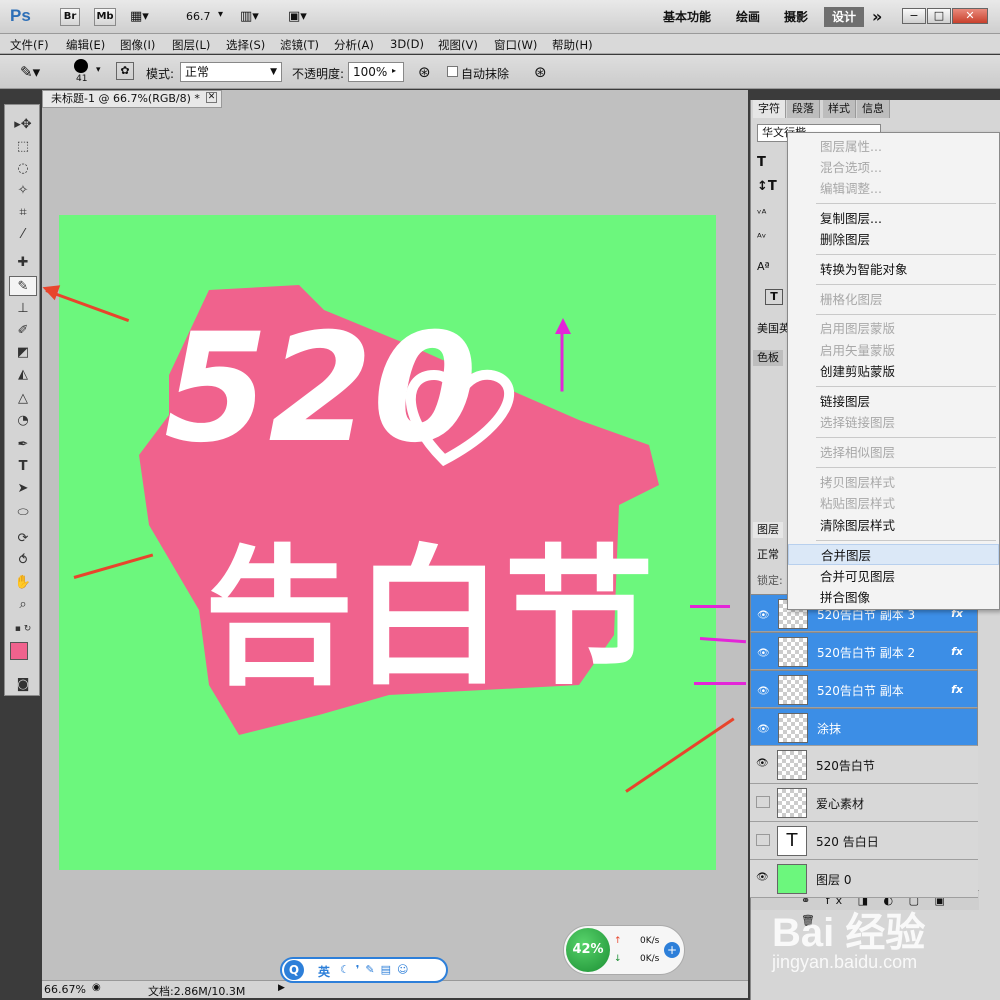  I want to click on menu-item-select-similar-layers: 选择相似图层, so click(893, 452).